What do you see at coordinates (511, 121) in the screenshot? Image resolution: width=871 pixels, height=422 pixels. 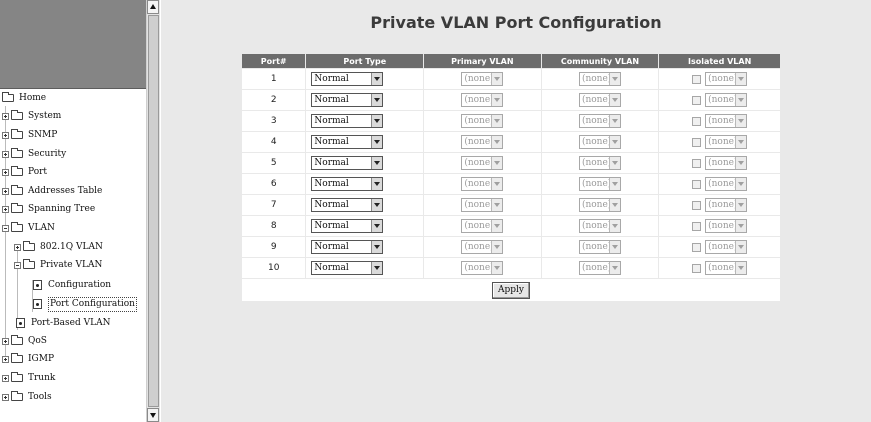 I see `table-row: 3 Normal (none) (none) (none)` at bounding box center [511, 121].